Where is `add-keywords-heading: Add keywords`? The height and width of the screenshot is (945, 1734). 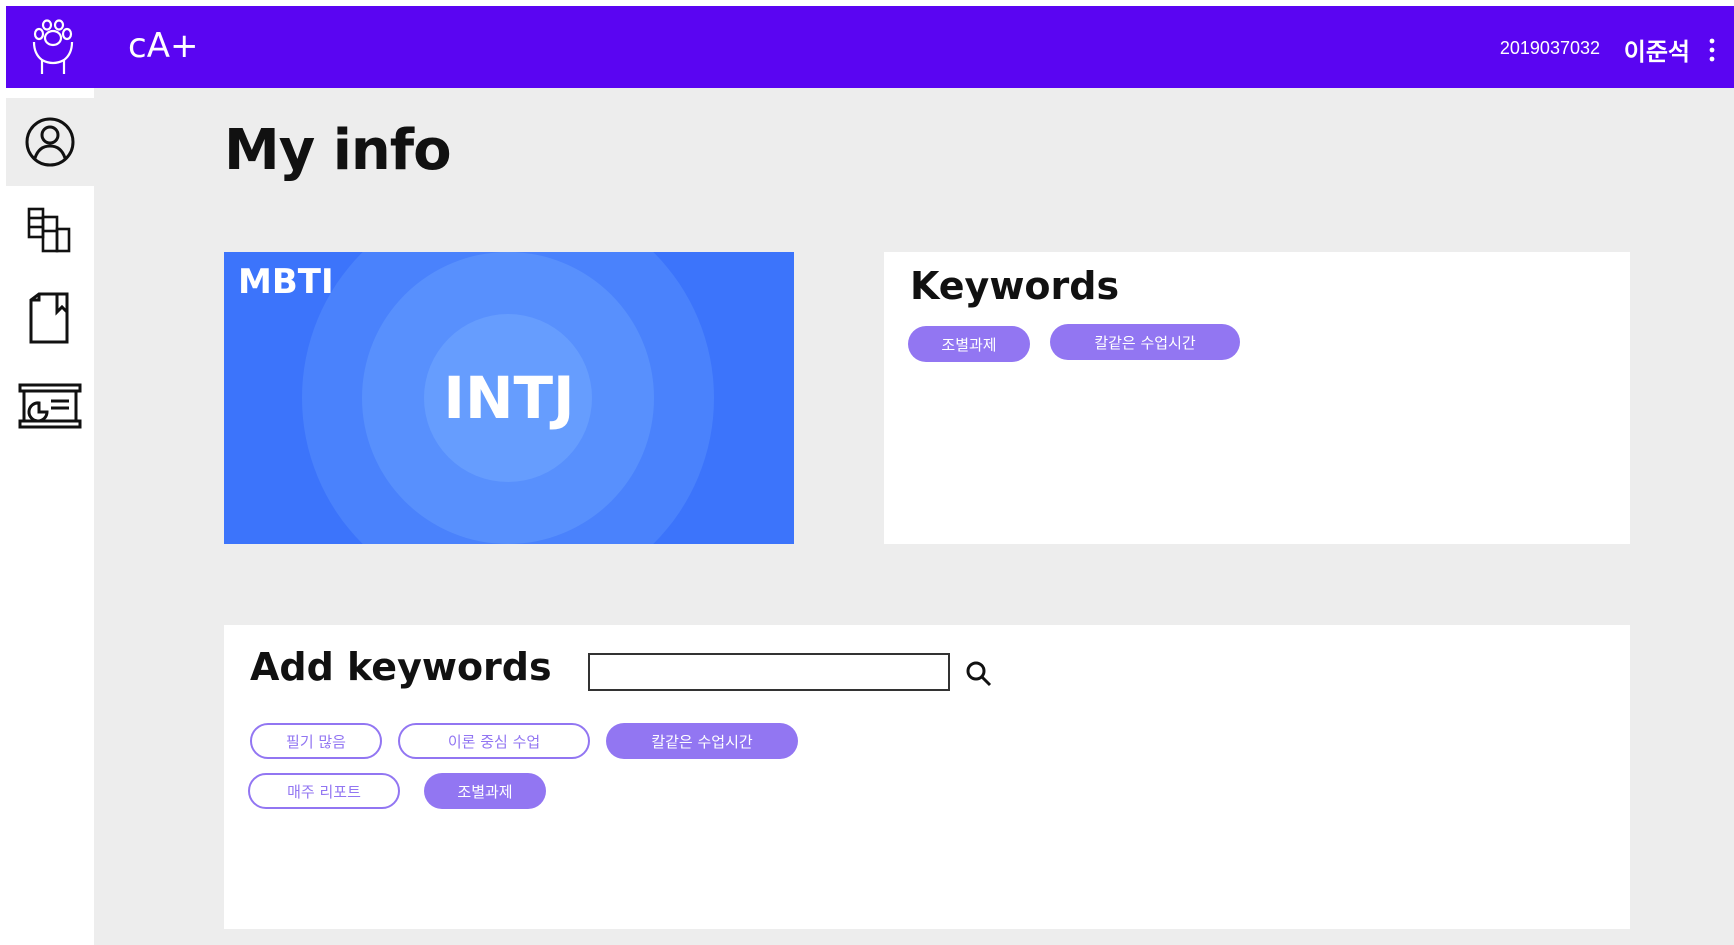 add-keywords-heading: Add keywords is located at coordinates (401, 667).